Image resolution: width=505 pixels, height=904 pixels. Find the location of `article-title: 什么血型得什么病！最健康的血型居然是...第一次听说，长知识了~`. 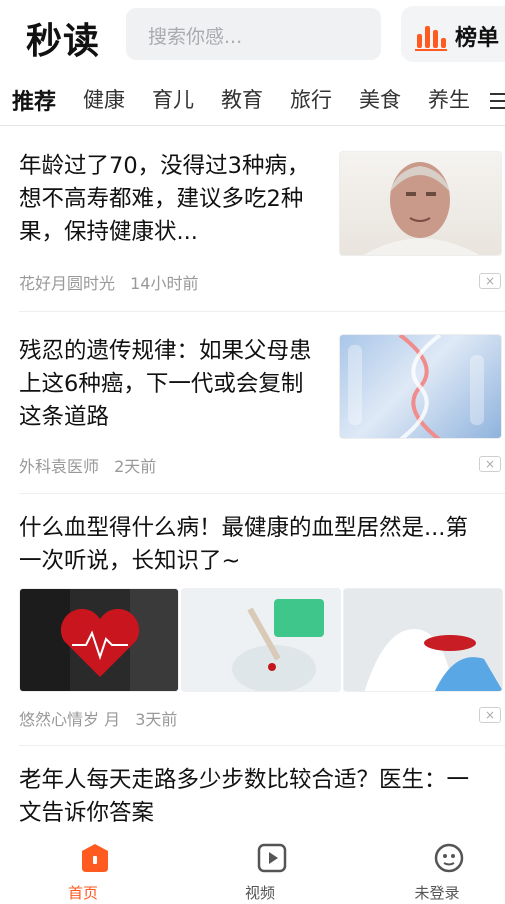

article-title: 什么血型得什么病！最健康的血型居然是...第一次听说，长知识了~ is located at coordinates (243, 544).